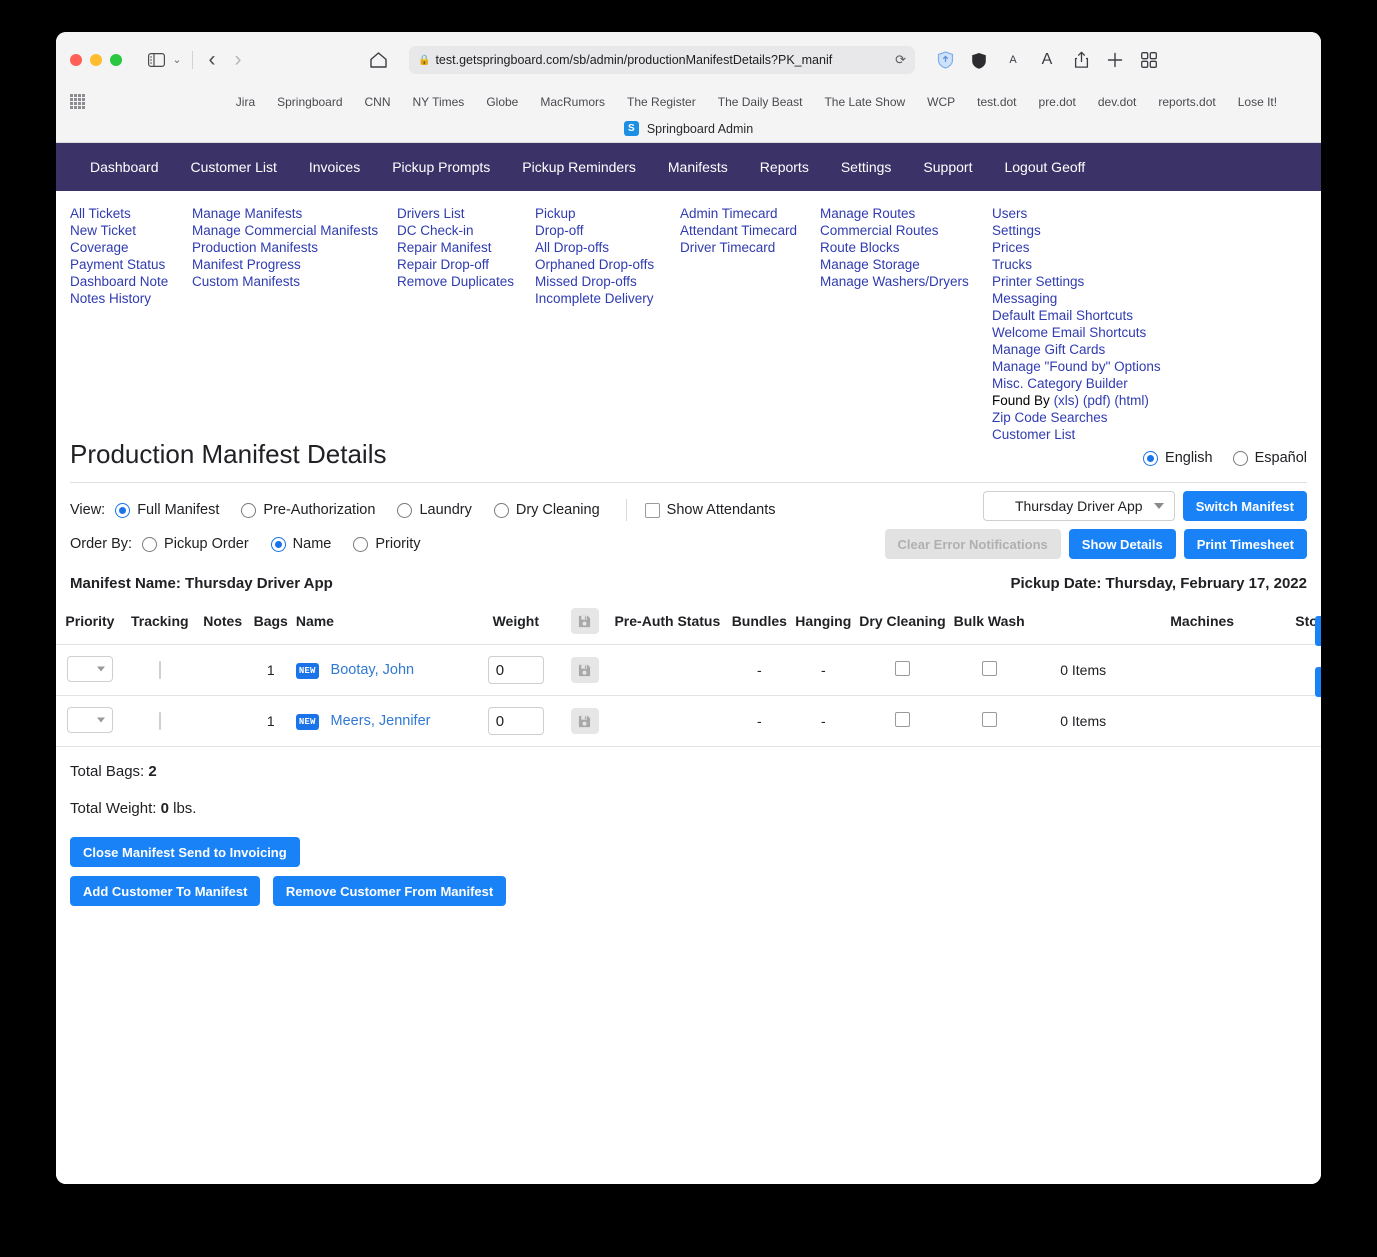  Describe the element at coordinates (607, 298) in the screenshot. I see `link-incomplete-delivery: Incomplete Delivery` at that location.